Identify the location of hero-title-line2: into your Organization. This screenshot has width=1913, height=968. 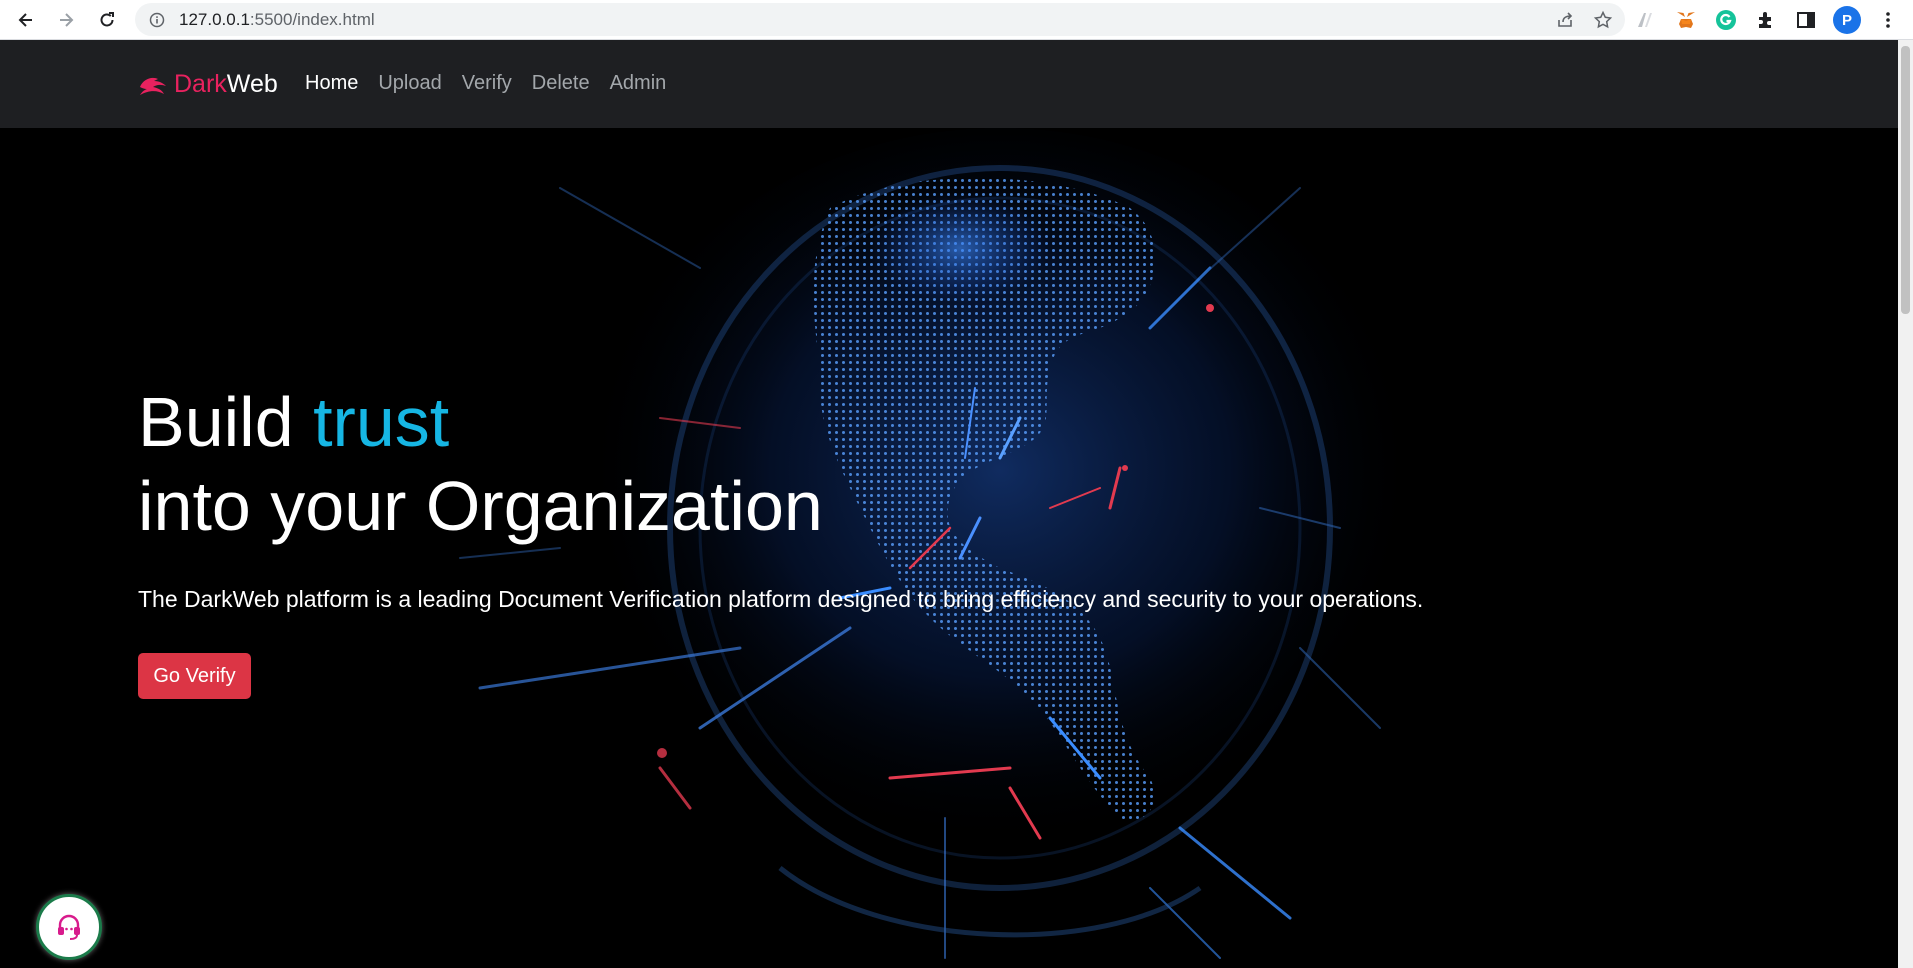
(480, 506).